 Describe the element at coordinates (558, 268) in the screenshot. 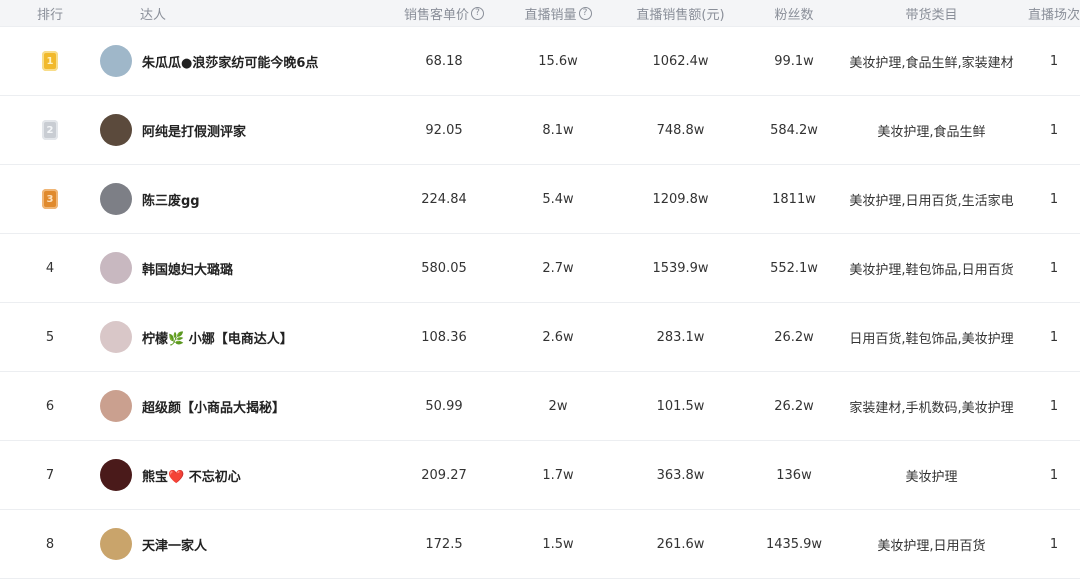

I see `live-volume-value: 2.7w` at that location.